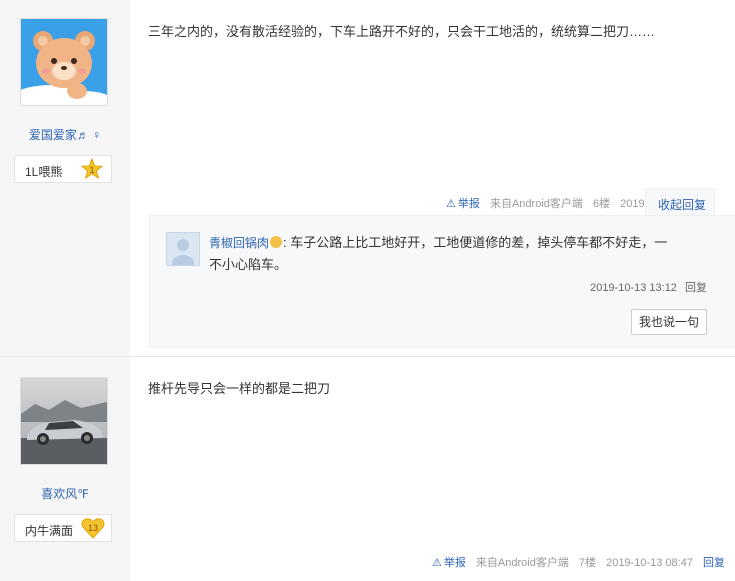 Image resolution: width=735 pixels, height=581 pixels. I want to click on reply-link: 回复, so click(714, 563).